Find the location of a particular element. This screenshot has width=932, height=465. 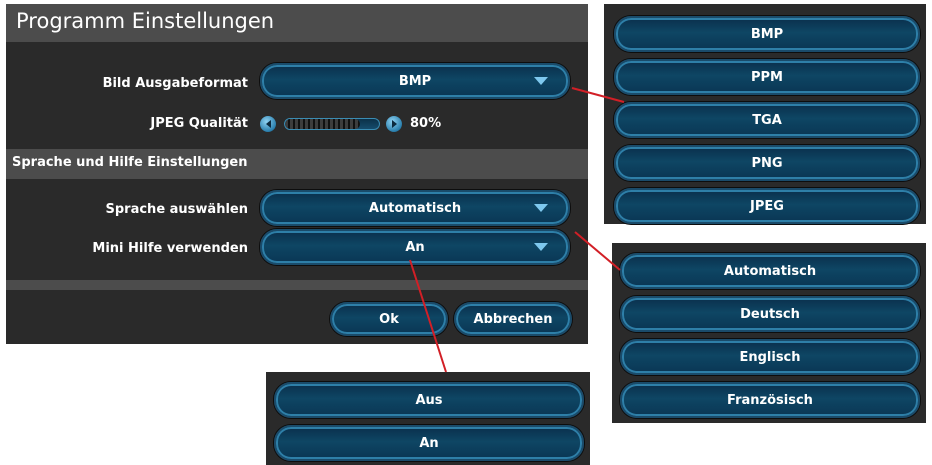

jpeg-quality-value: 80% is located at coordinates (426, 123).